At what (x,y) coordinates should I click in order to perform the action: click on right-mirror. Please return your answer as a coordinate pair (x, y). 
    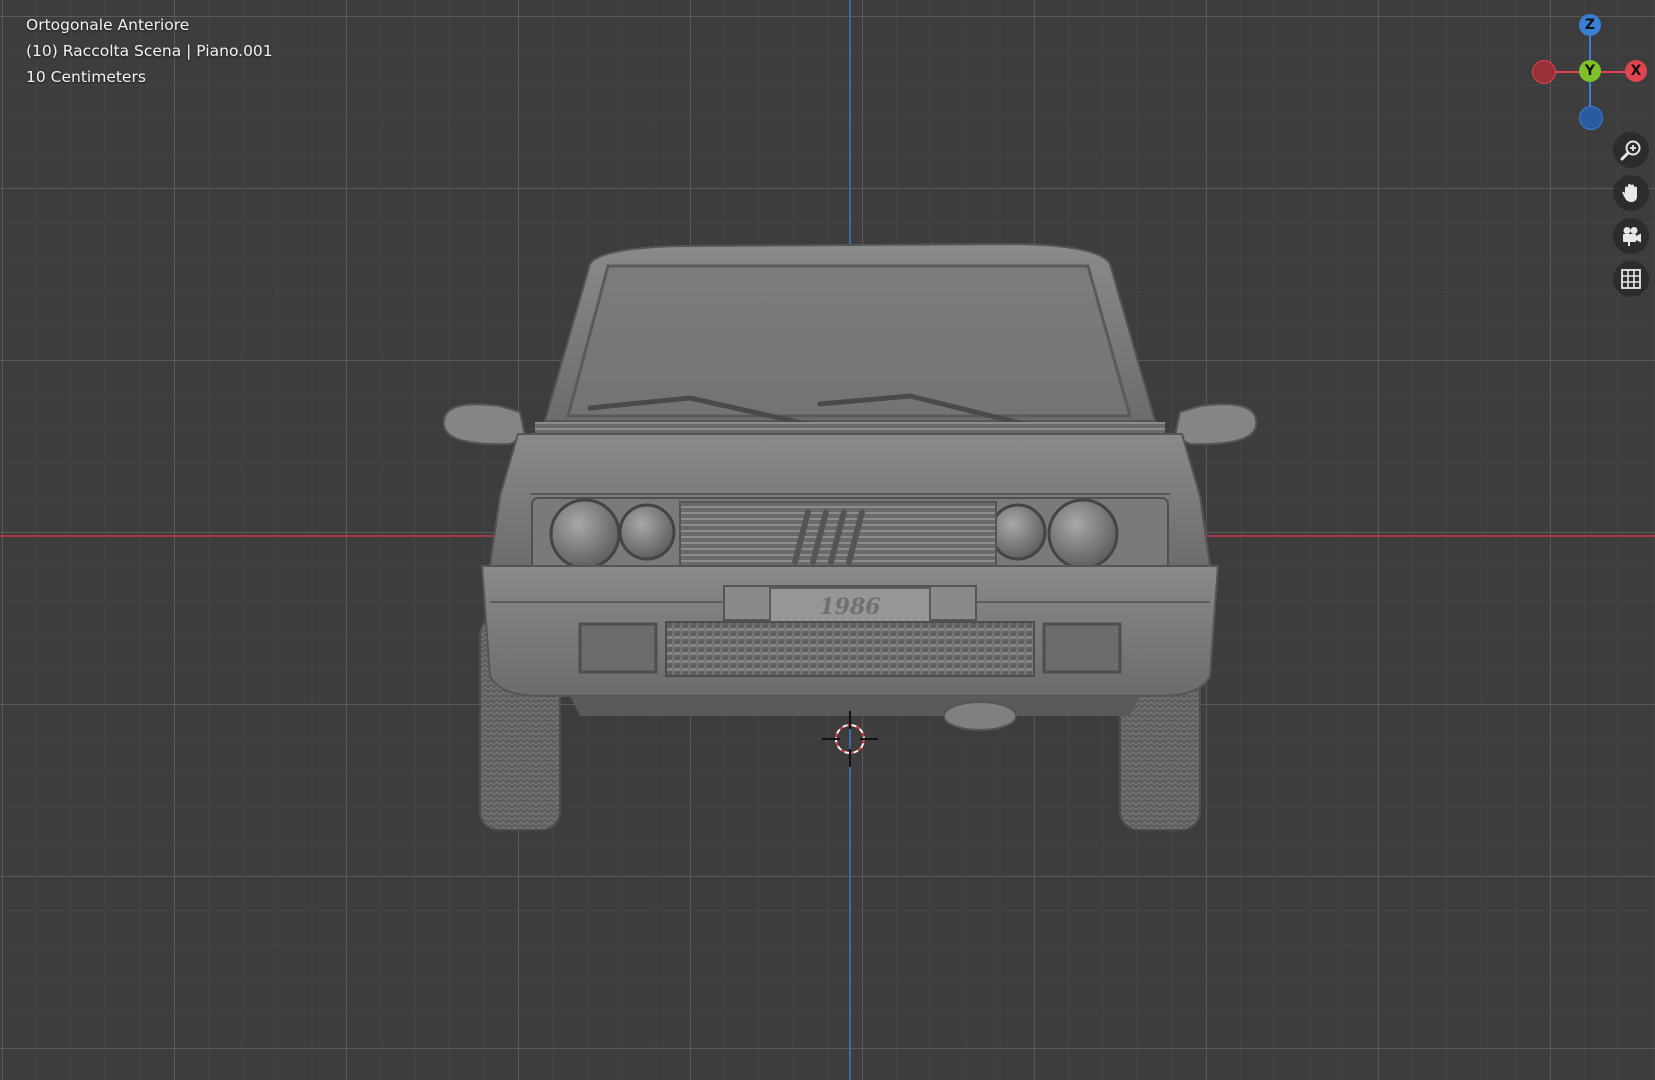
    Looking at the image, I should click on (1215, 424).